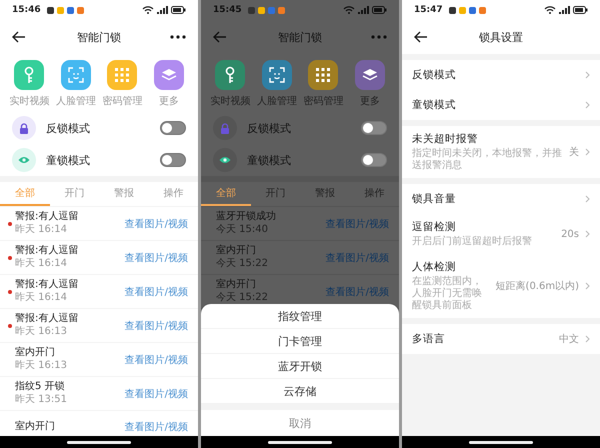 The height and width of the screenshot is (448, 600). What do you see at coordinates (225, 128) in the screenshot?
I see `padlock-icon` at bounding box center [225, 128].